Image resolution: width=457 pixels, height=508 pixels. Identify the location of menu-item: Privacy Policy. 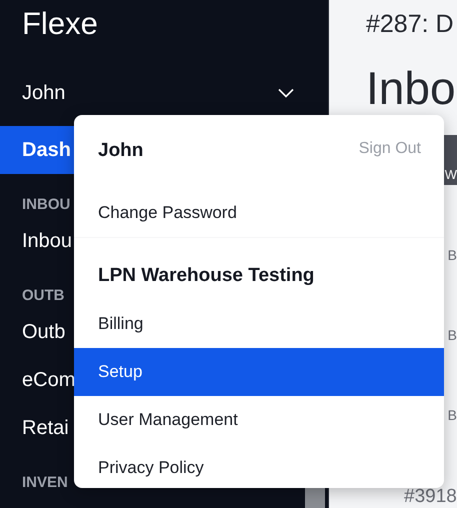
(259, 466).